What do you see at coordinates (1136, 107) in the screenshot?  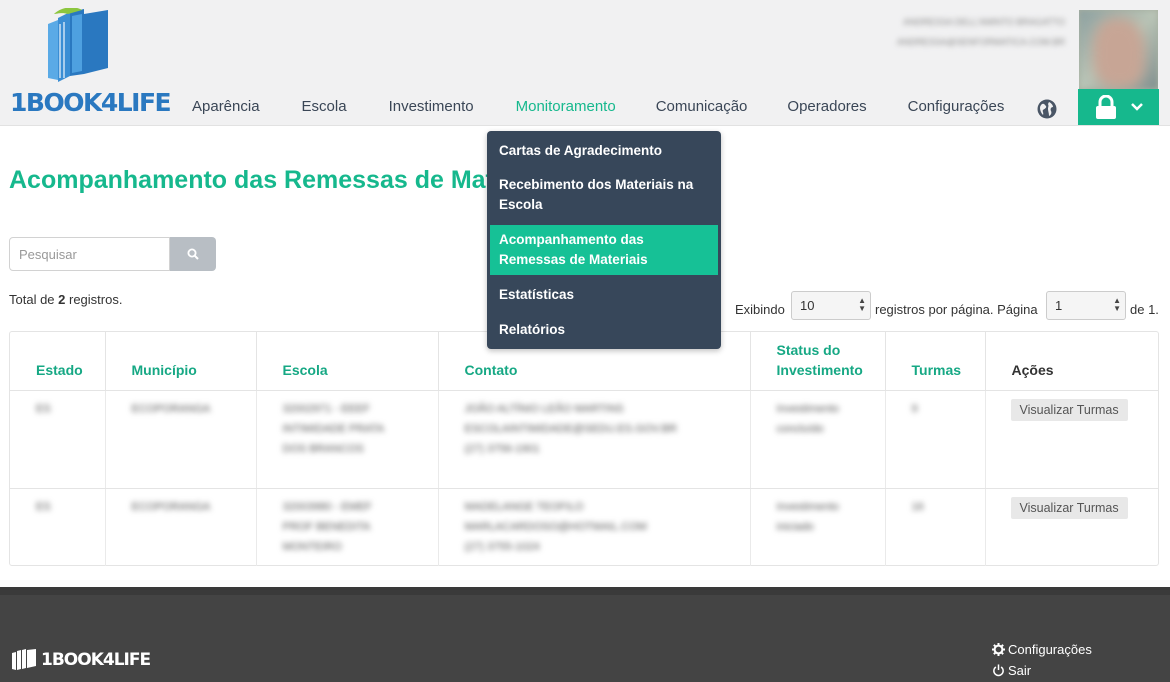 I see `chevron-down-icon` at bounding box center [1136, 107].